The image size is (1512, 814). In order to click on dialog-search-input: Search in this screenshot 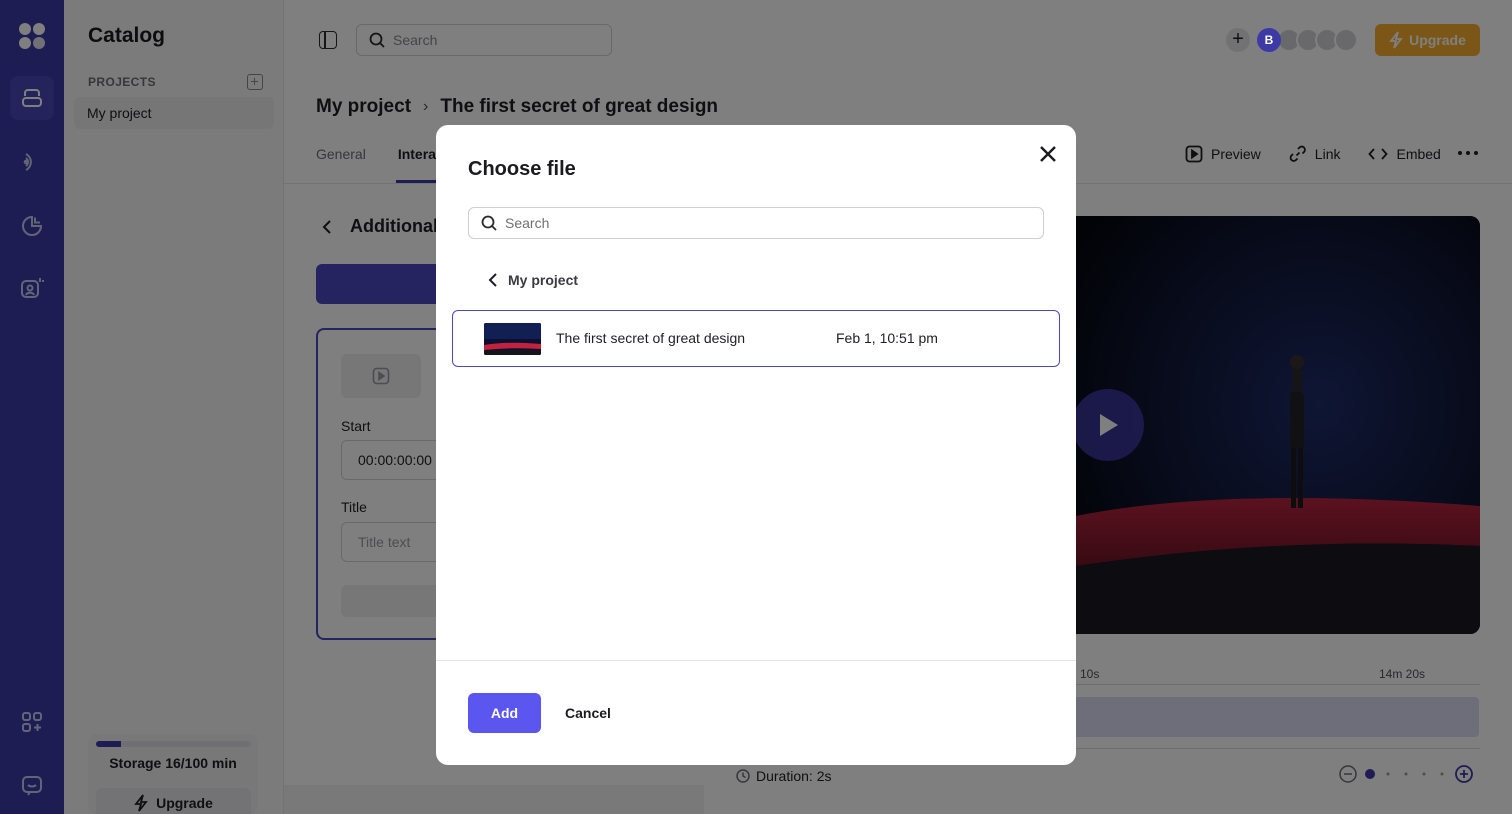, I will do `click(756, 223)`.